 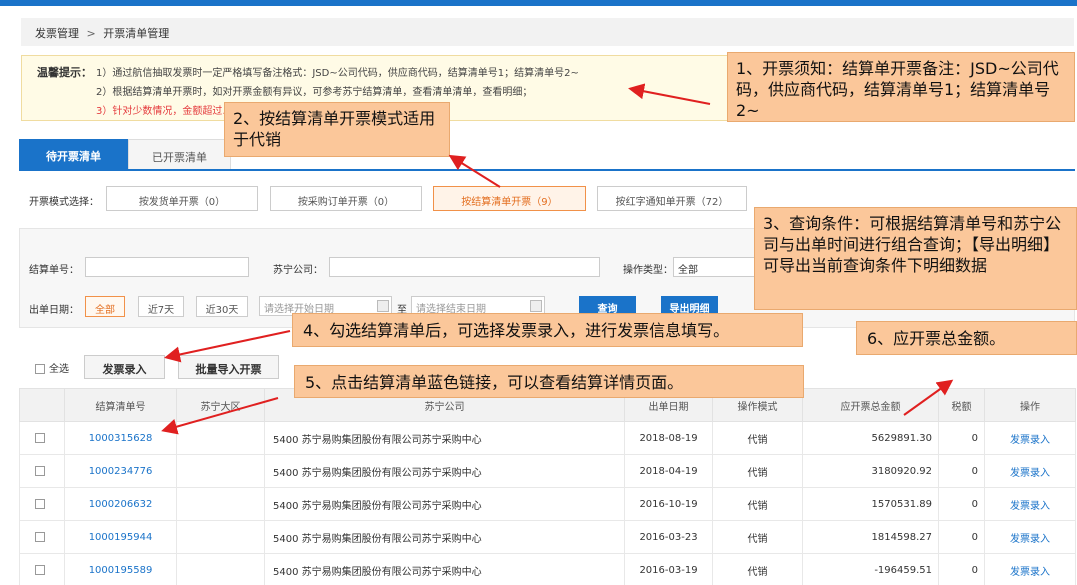 I want to click on mode-label: 开票模式选择：, so click(x=64, y=202).